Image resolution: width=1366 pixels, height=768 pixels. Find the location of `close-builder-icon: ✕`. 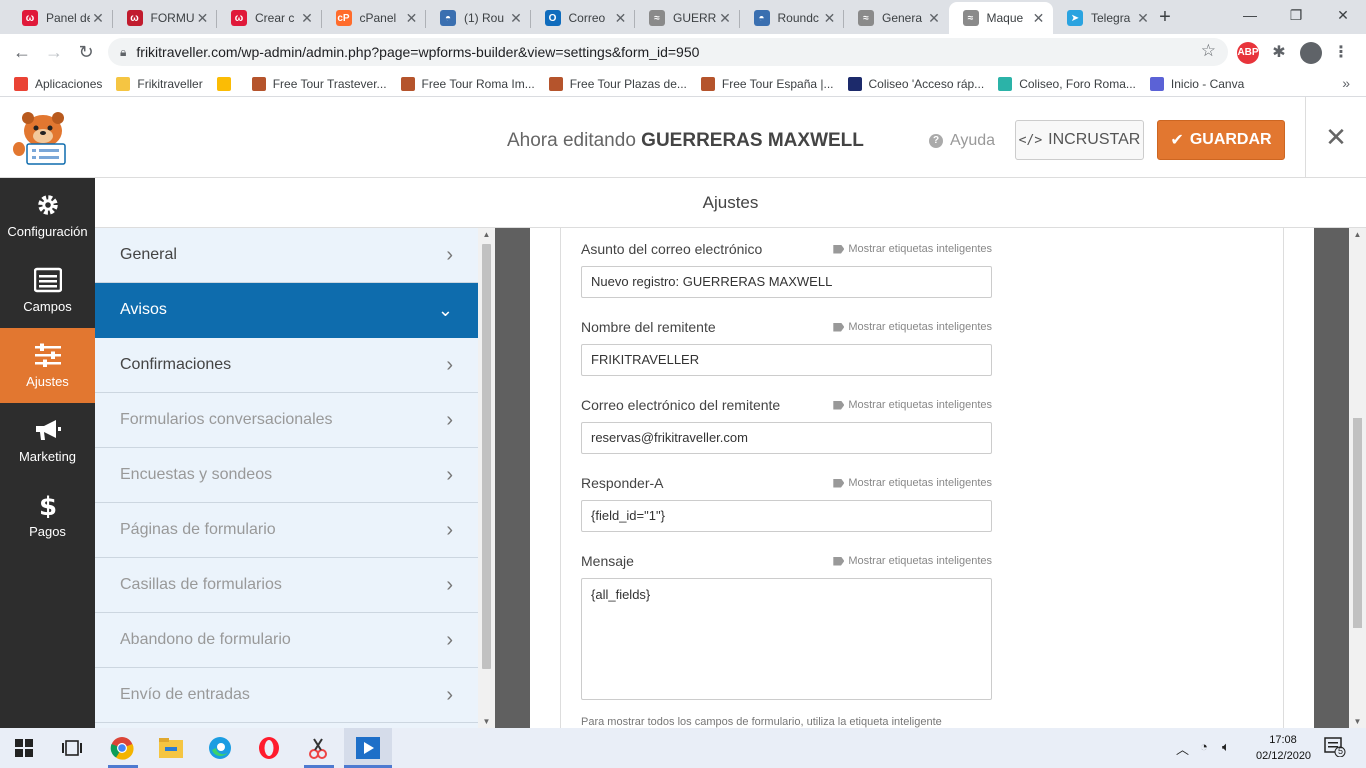

close-builder-icon: ✕ is located at coordinates (1335, 137).